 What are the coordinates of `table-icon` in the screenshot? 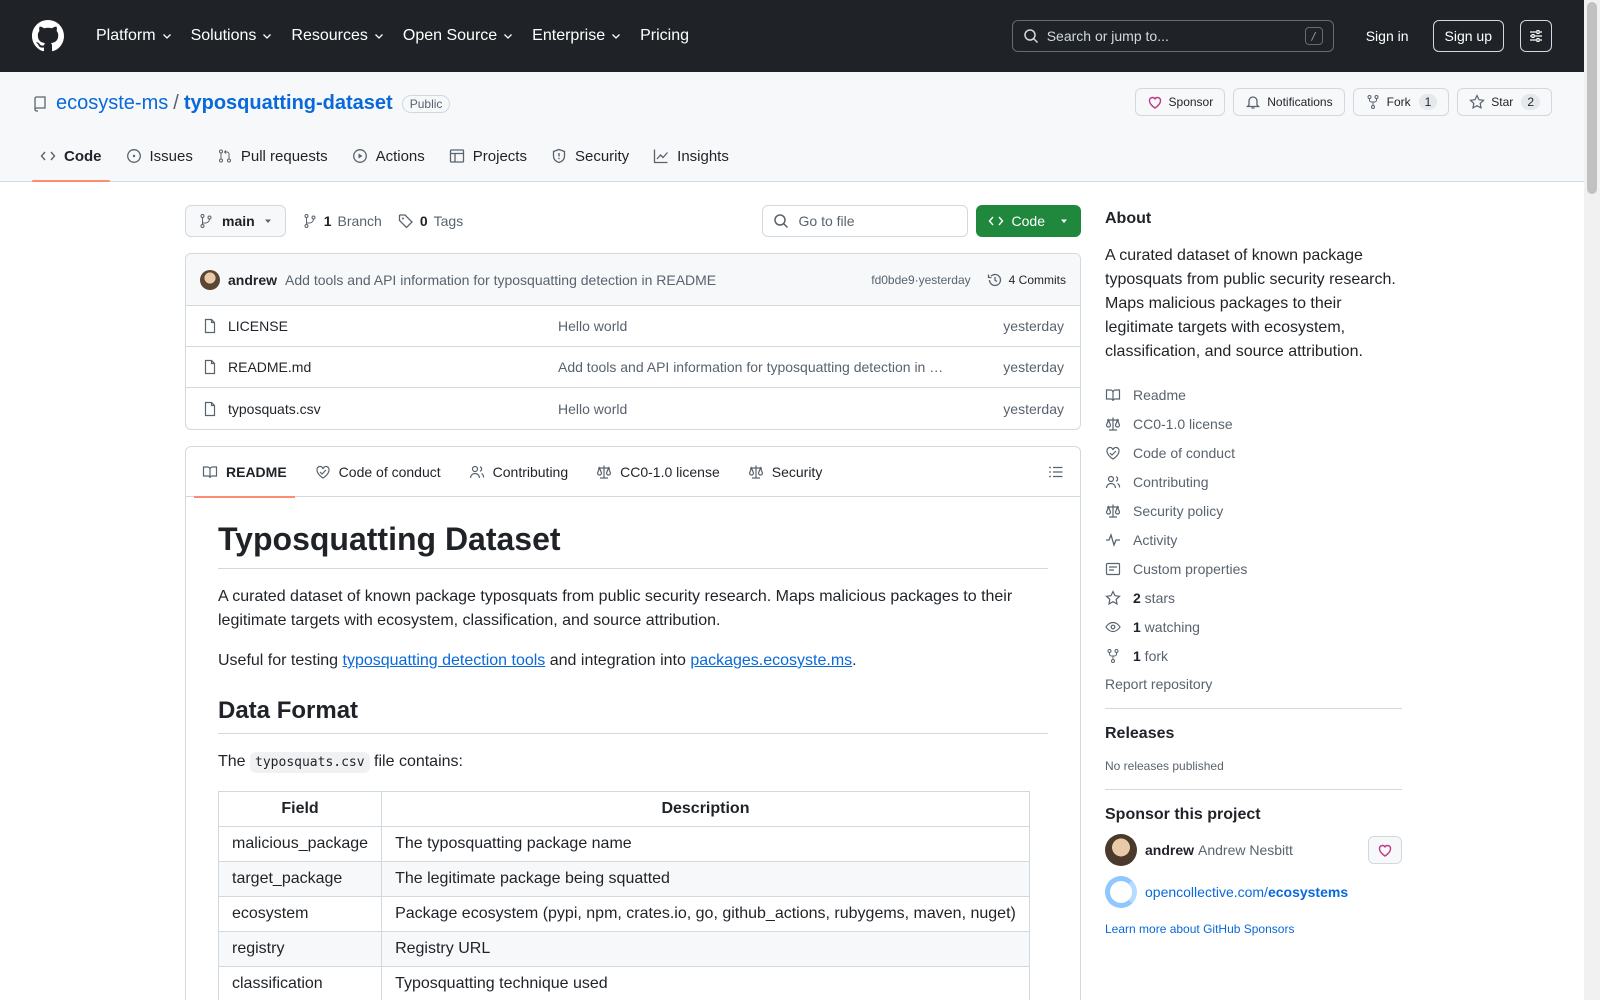 It's located at (456, 156).